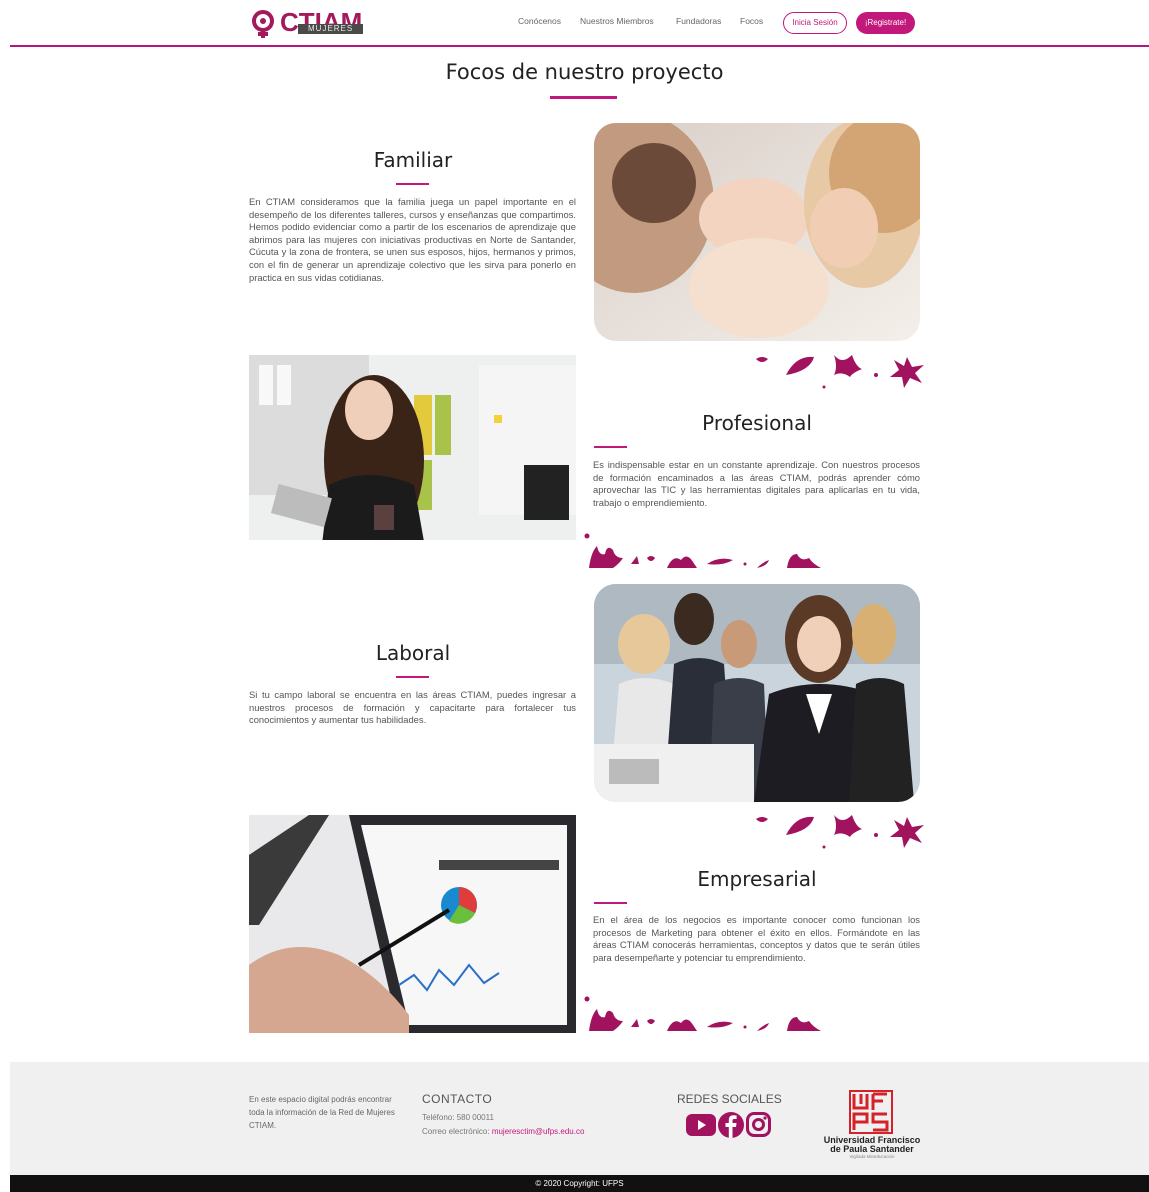 This screenshot has height=1192, width=1149. What do you see at coordinates (751, 21) in the screenshot?
I see `nav-item-focos: Focos` at bounding box center [751, 21].